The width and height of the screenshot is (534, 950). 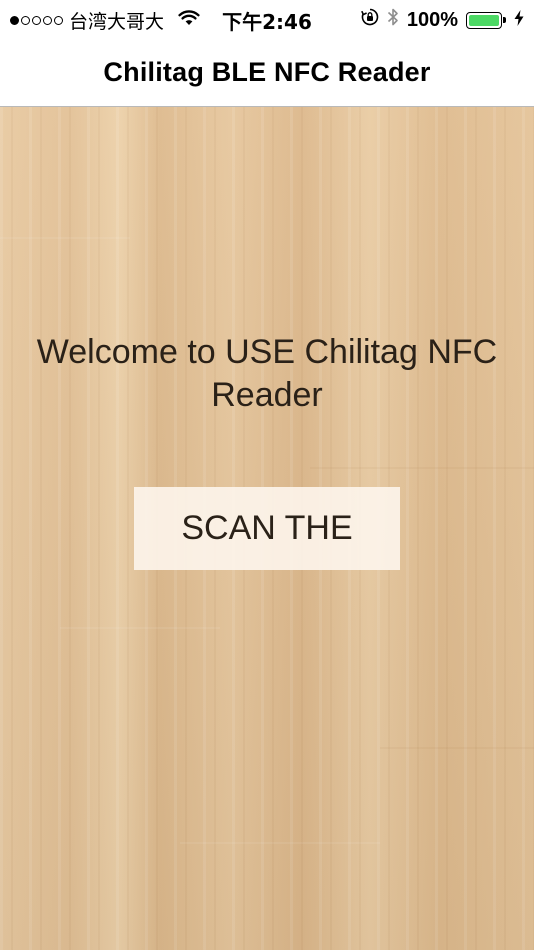 What do you see at coordinates (267, 373) in the screenshot?
I see `welcome-message: Welcome to USE Chilitag NFC Reader` at bounding box center [267, 373].